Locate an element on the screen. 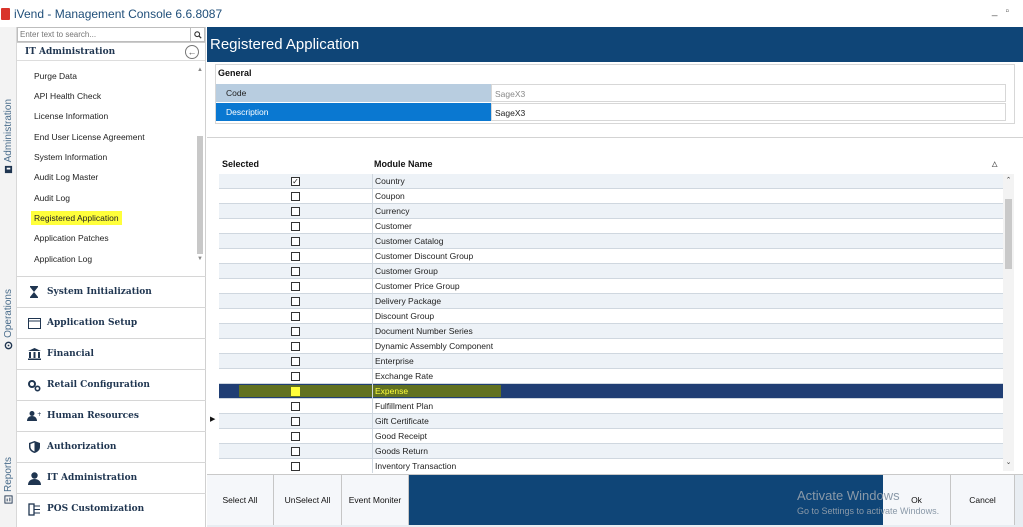 The image size is (1023, 527). nav-system-initialization: System Initialization is located at coordinates (111, 291).